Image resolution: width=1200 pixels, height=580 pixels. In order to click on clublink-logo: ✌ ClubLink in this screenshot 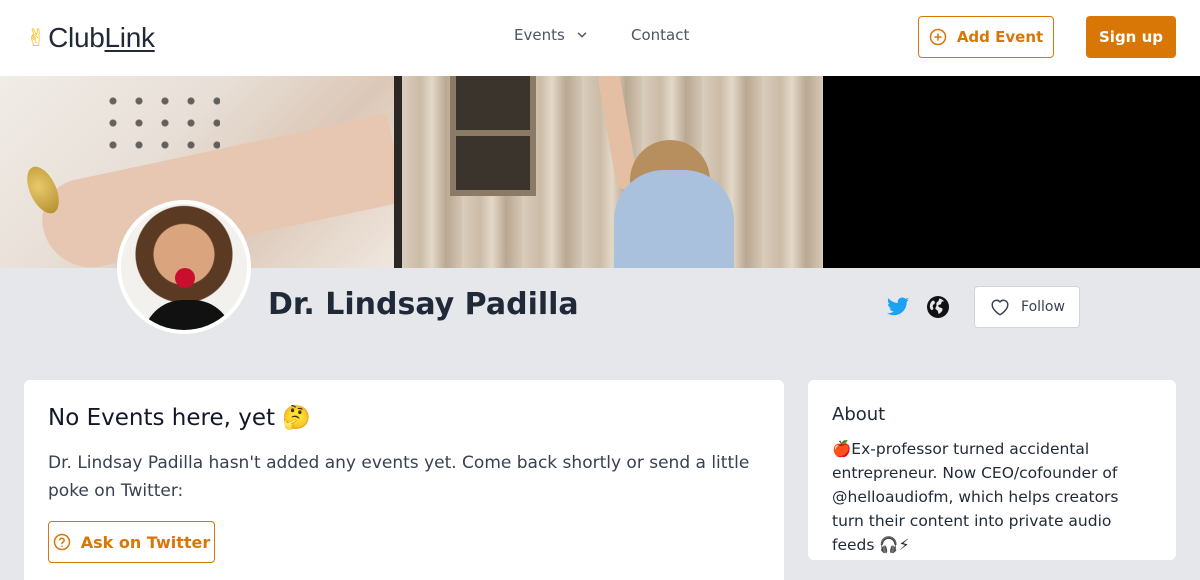, I will do `click(90, 38)`.